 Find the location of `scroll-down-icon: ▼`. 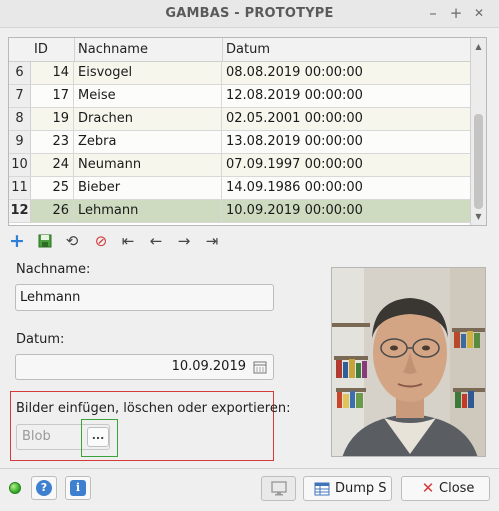

scroll-down-icon: ▼ is located at coordinates (478, 217).